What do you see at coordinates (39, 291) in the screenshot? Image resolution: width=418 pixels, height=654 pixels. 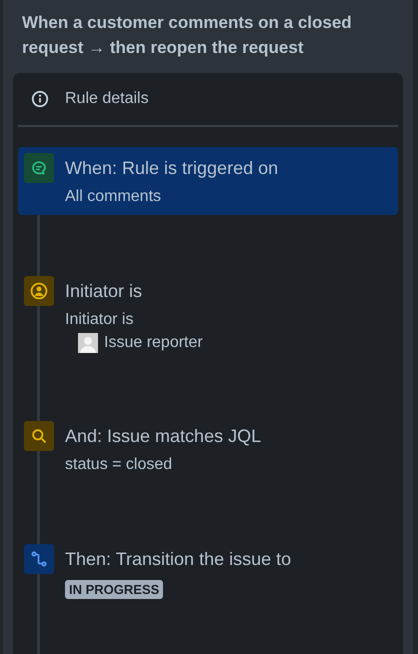 I see `user-icon` at bounding box center [39, 291].